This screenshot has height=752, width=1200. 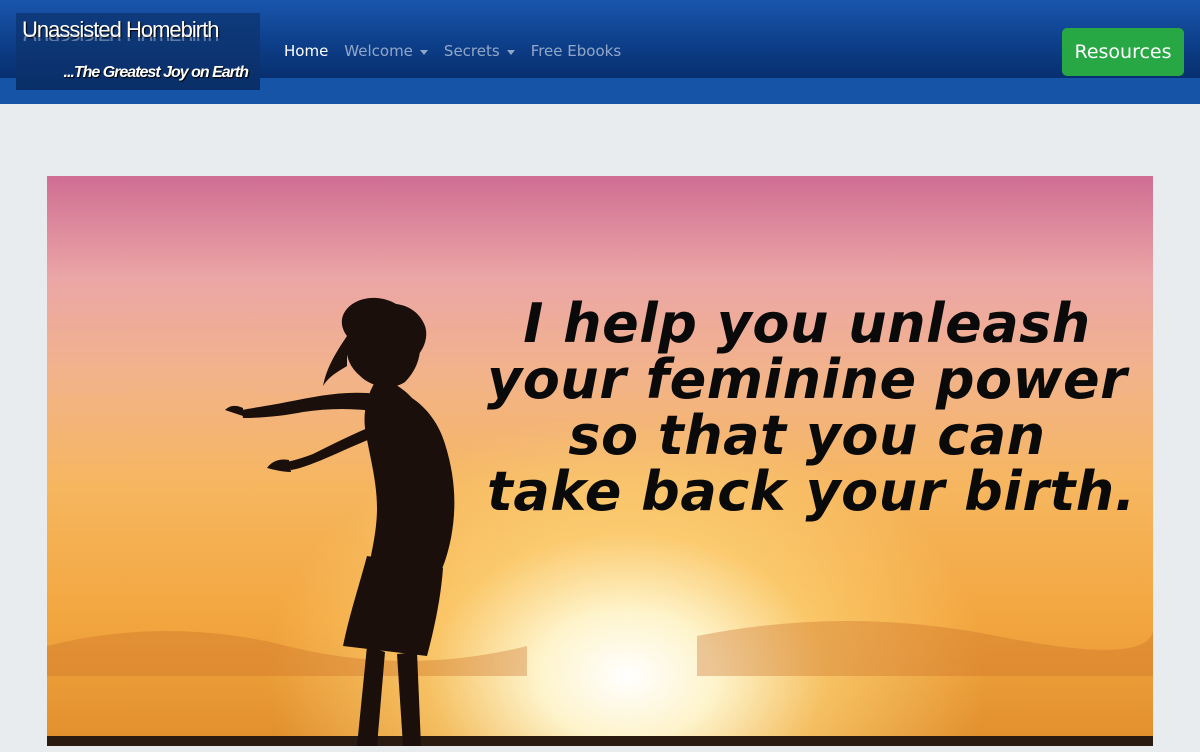 I want to click on main-nav: Home Welcome Secrets Free Ebooks, so click(x=460, y=51).